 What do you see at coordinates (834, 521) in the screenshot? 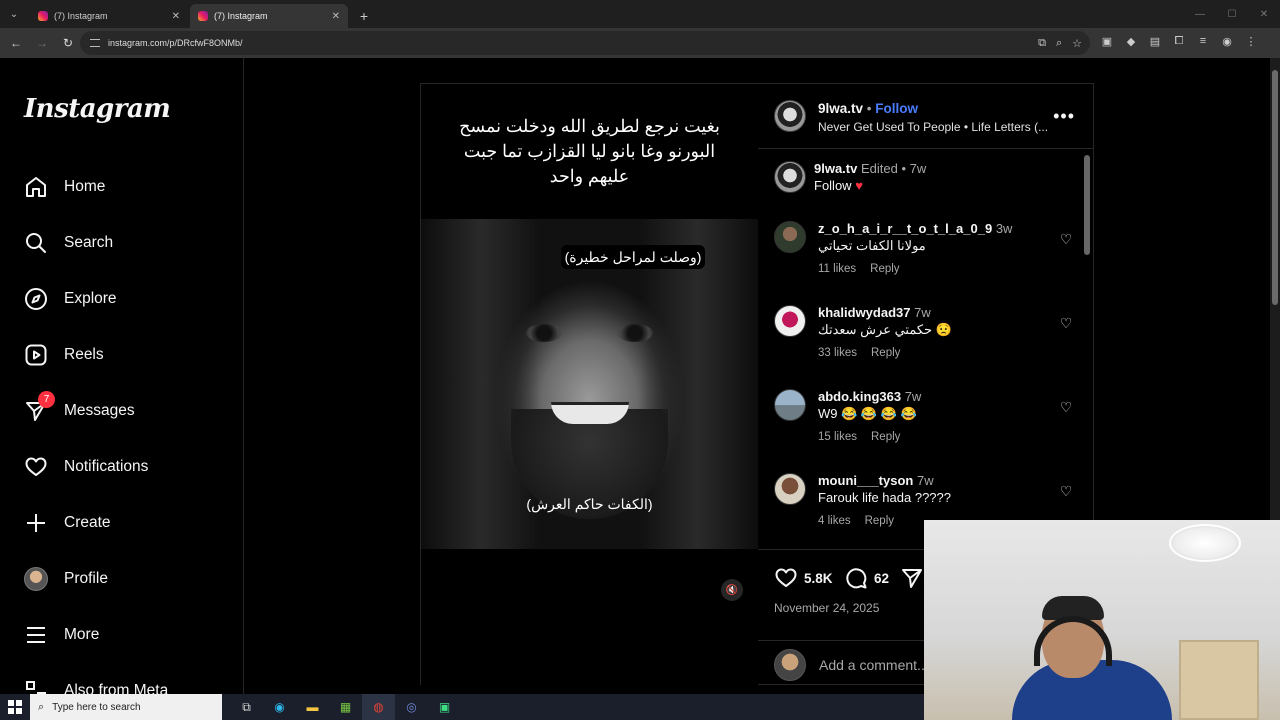
I see `comment-likes: 4 likes` at bounding box center [834, 521].